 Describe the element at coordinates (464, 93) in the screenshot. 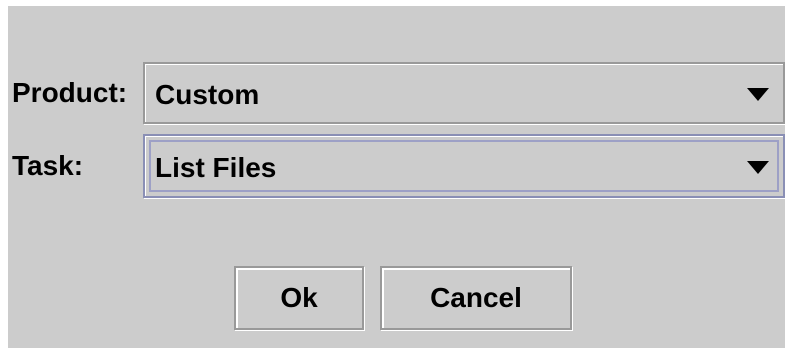

I see `product-select: Custom` at that location.